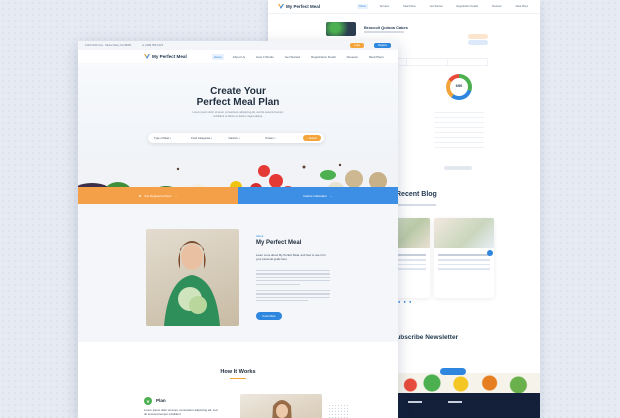 Image resolution: width=620 pixels, height=418 pixels. I want to click on brand-logo: My Perfect Meal, so click(165, 56).